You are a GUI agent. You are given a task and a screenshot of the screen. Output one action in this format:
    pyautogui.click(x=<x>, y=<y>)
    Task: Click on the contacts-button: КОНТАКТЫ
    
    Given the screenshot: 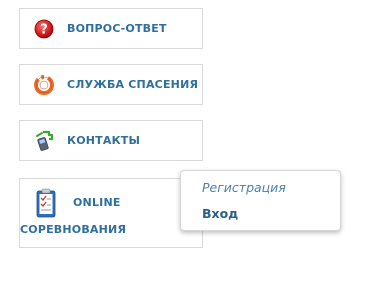 What is the action you would take?
    pyautogui.click(x=111, y=140)
    